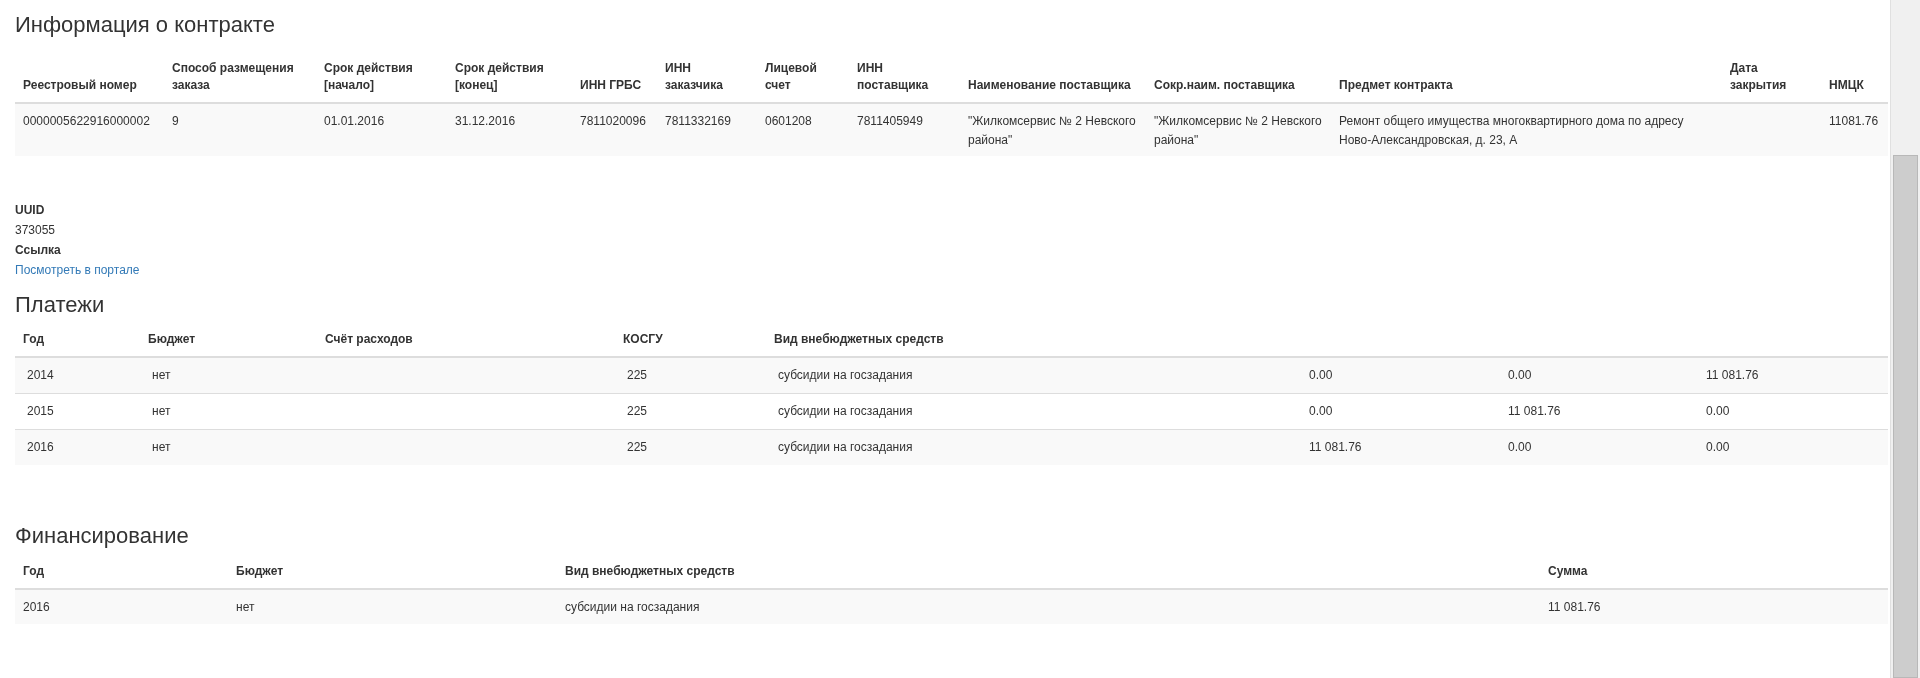 Image resolution: width=1920 pixels, height=678 pixels. Describe the element at coordinates (368, 76) in the screenshot. I see `column-header: Срок действия [начало]` at that location.